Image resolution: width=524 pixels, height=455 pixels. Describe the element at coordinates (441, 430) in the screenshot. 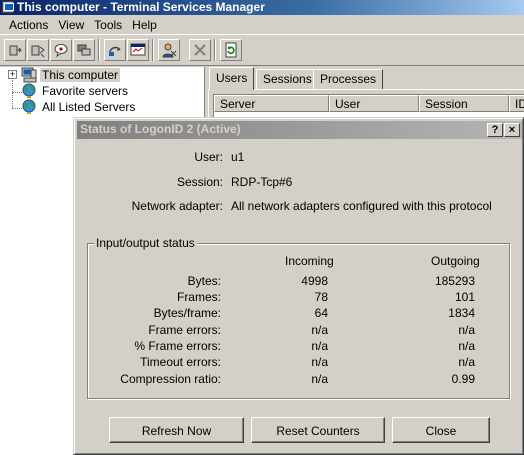

I see `close-button: Close` at that location.